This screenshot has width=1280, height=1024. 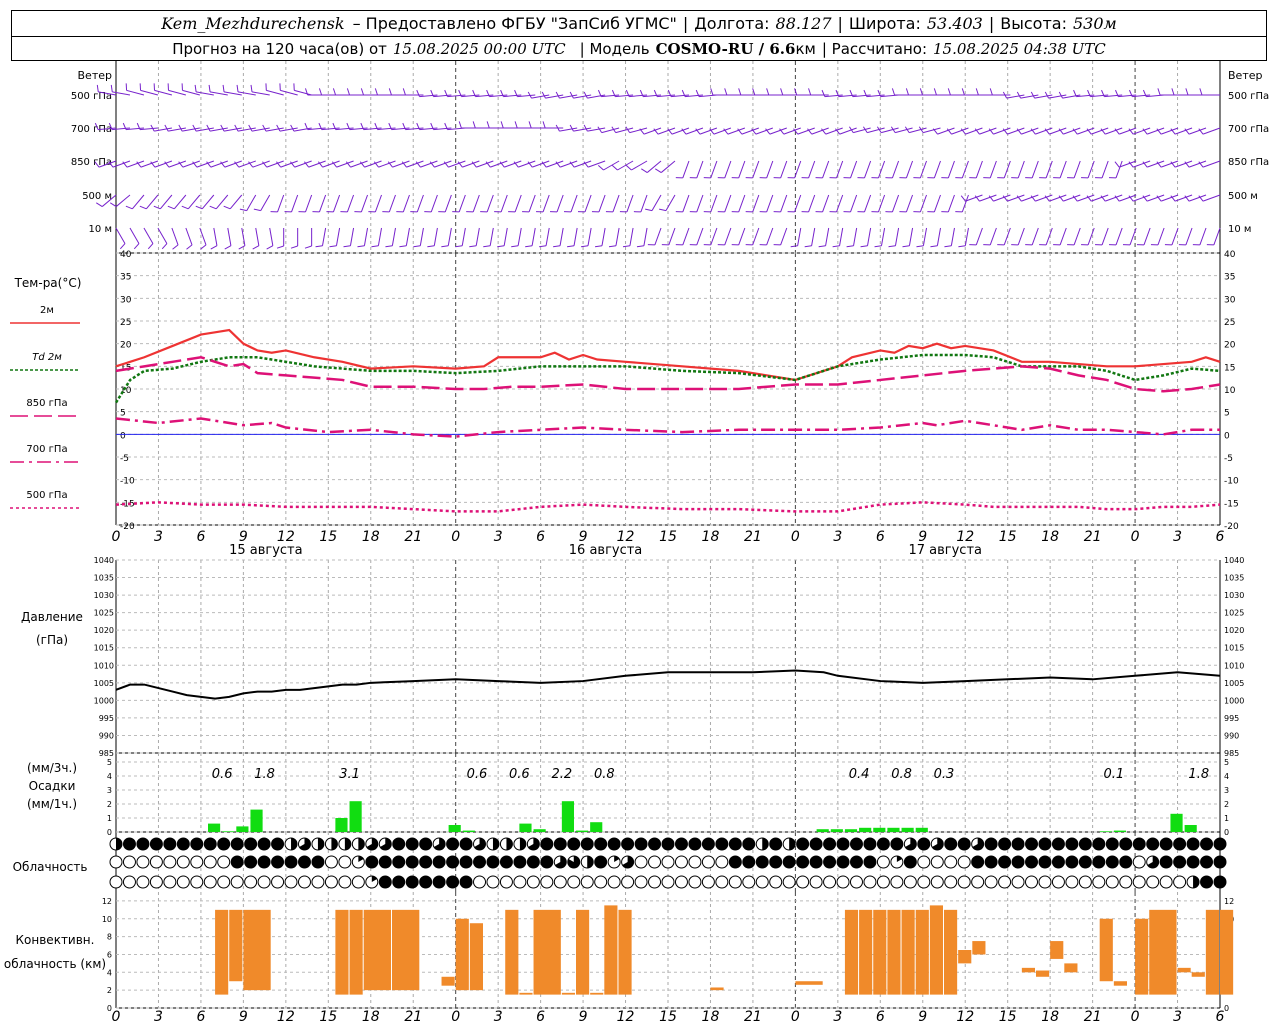 What do you see at coordinates (104, 630) in the screenshot?
I see `pressure-tick-left: 1020` at bounding box center [104, 630].